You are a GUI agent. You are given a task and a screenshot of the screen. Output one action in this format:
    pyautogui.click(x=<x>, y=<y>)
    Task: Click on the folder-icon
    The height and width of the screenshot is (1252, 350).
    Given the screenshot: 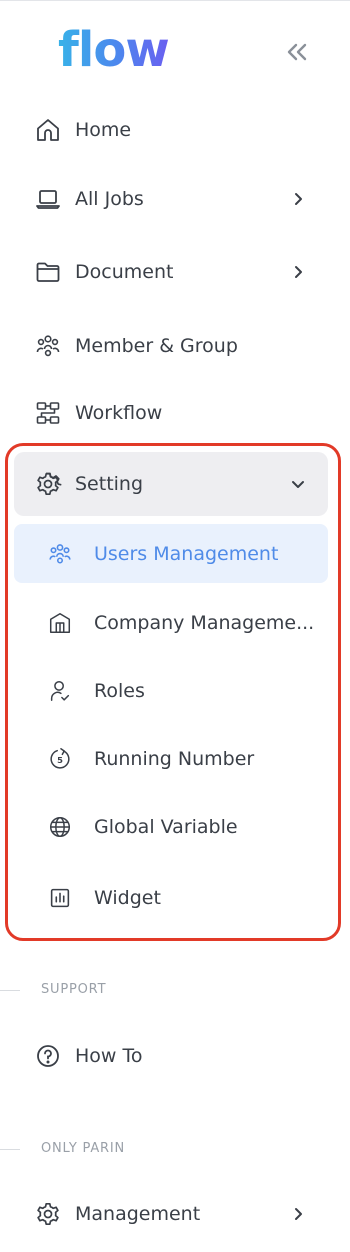 What is the action you would take?
    pyautogui.click(x=48, y=272)
    